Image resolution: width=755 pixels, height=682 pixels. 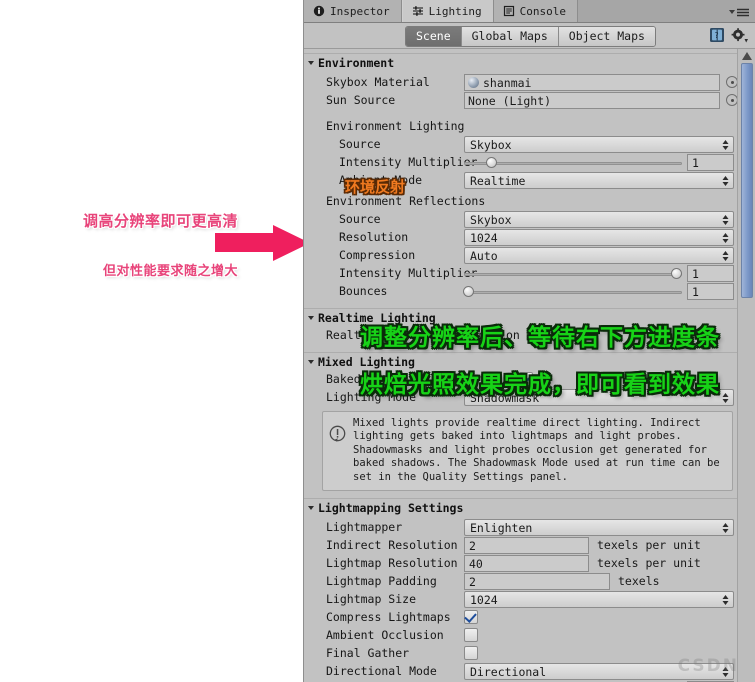 What do you see at coordinates (521, 618) in the screenshot?
I see `row-compress-lightmaps: Compress Lightmaps` at bounding box center [521, 618].